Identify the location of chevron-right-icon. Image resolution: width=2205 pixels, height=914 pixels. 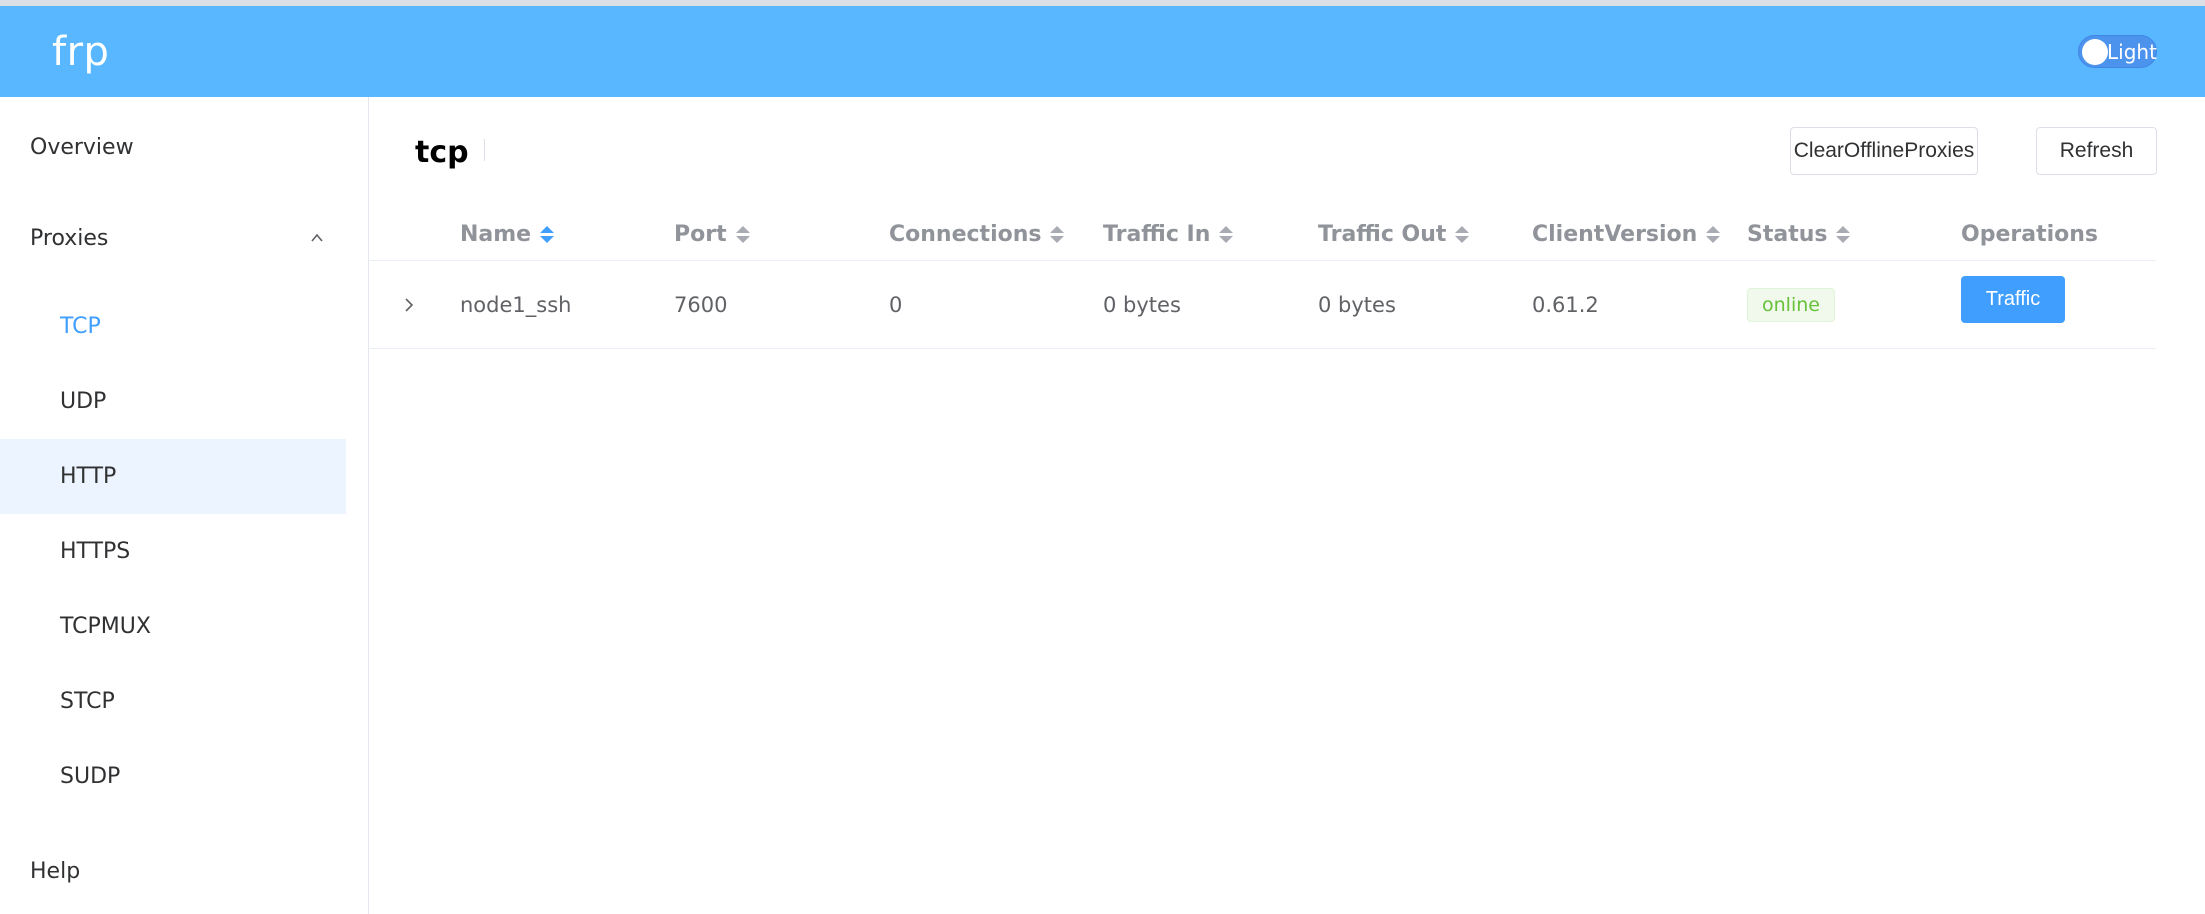
(409, 305).